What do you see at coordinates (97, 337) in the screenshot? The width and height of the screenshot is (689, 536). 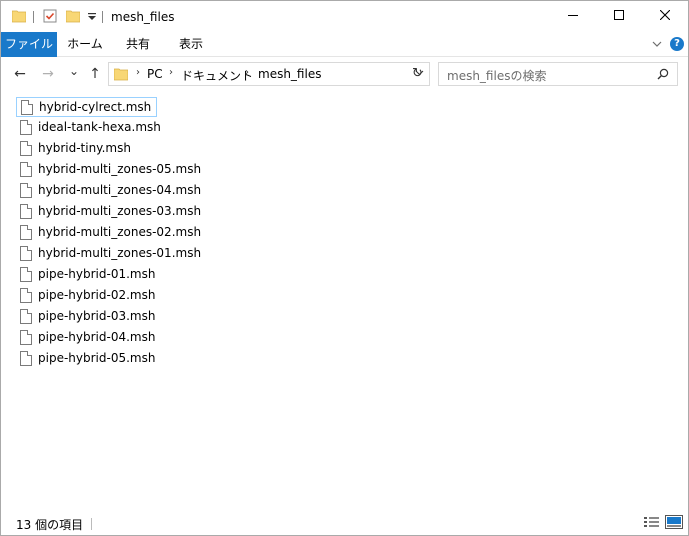 I see `file-name: pipe-hybrid-04.msh` at bounding box center [97, 337].